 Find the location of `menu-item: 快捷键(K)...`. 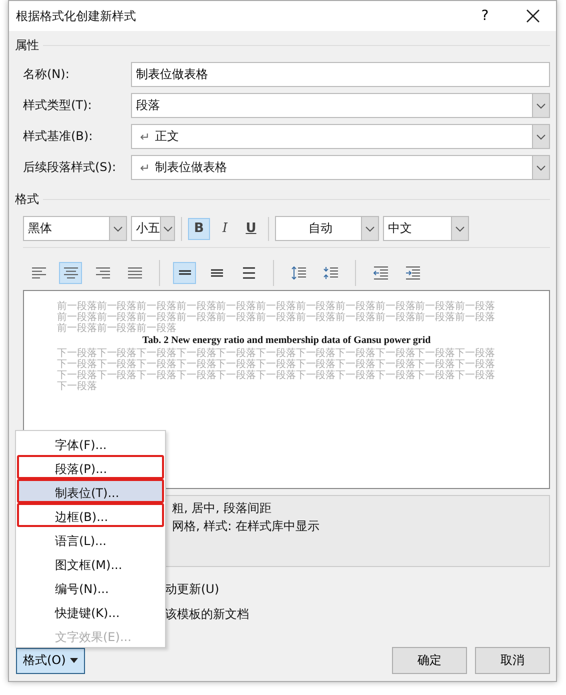

menu-item: 快捷键(K)... is located at coordinates (90, 611).